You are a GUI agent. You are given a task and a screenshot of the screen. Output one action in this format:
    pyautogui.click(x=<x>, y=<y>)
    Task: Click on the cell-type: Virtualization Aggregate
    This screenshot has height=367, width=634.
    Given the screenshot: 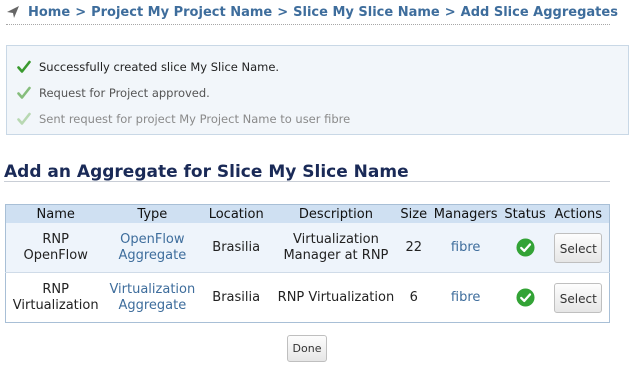 What is the action you would take?
    pyautogui.click(x=152, y=297)
    